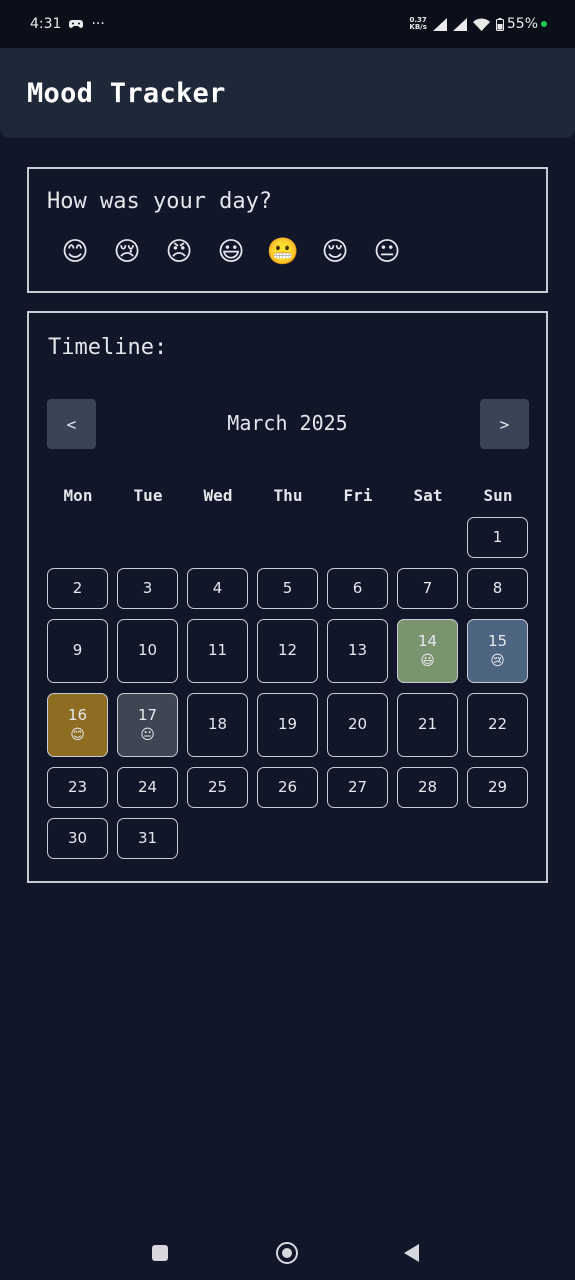  I want to click on calendar-day-5: 5, so click(287, 588).